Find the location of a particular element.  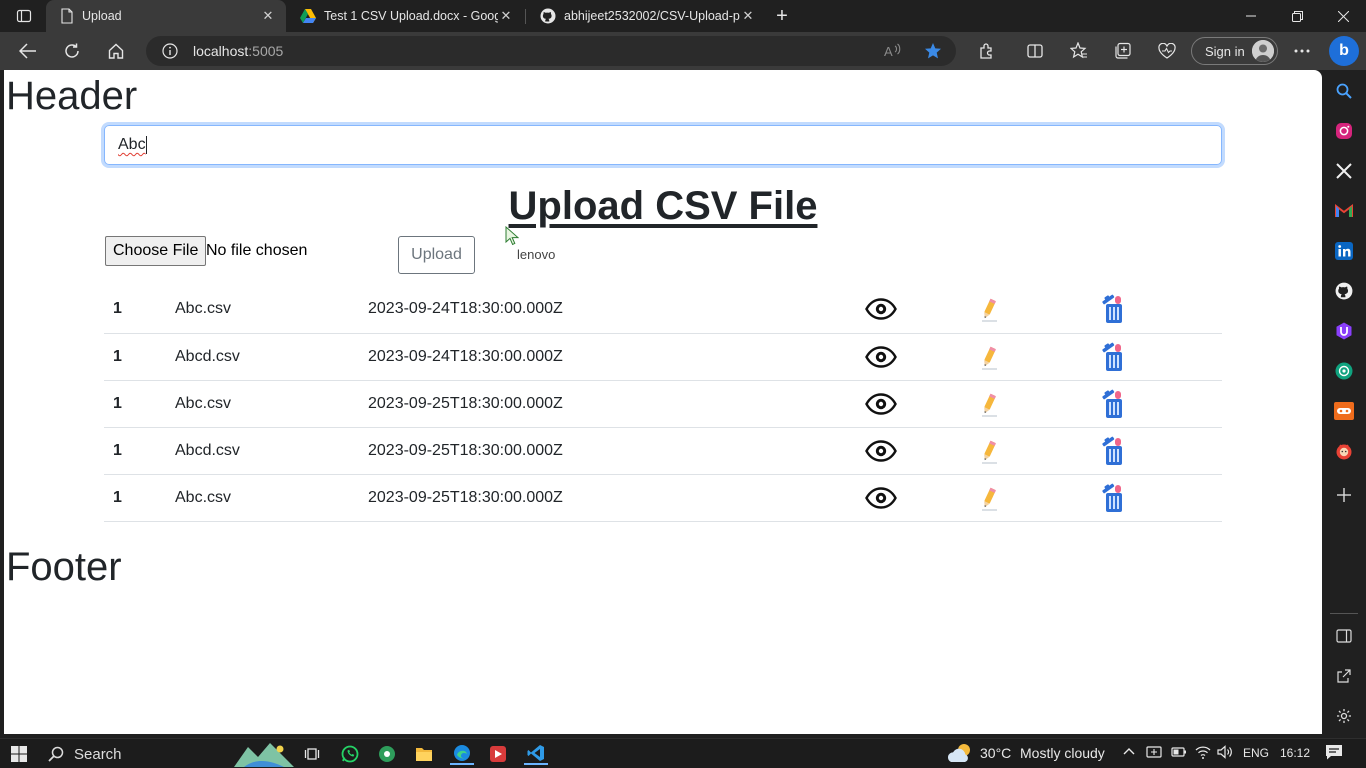

table-row: 1 Abcd.csv 2023-09-25T18:30:00.000Z is located at coordinates (663, 451).